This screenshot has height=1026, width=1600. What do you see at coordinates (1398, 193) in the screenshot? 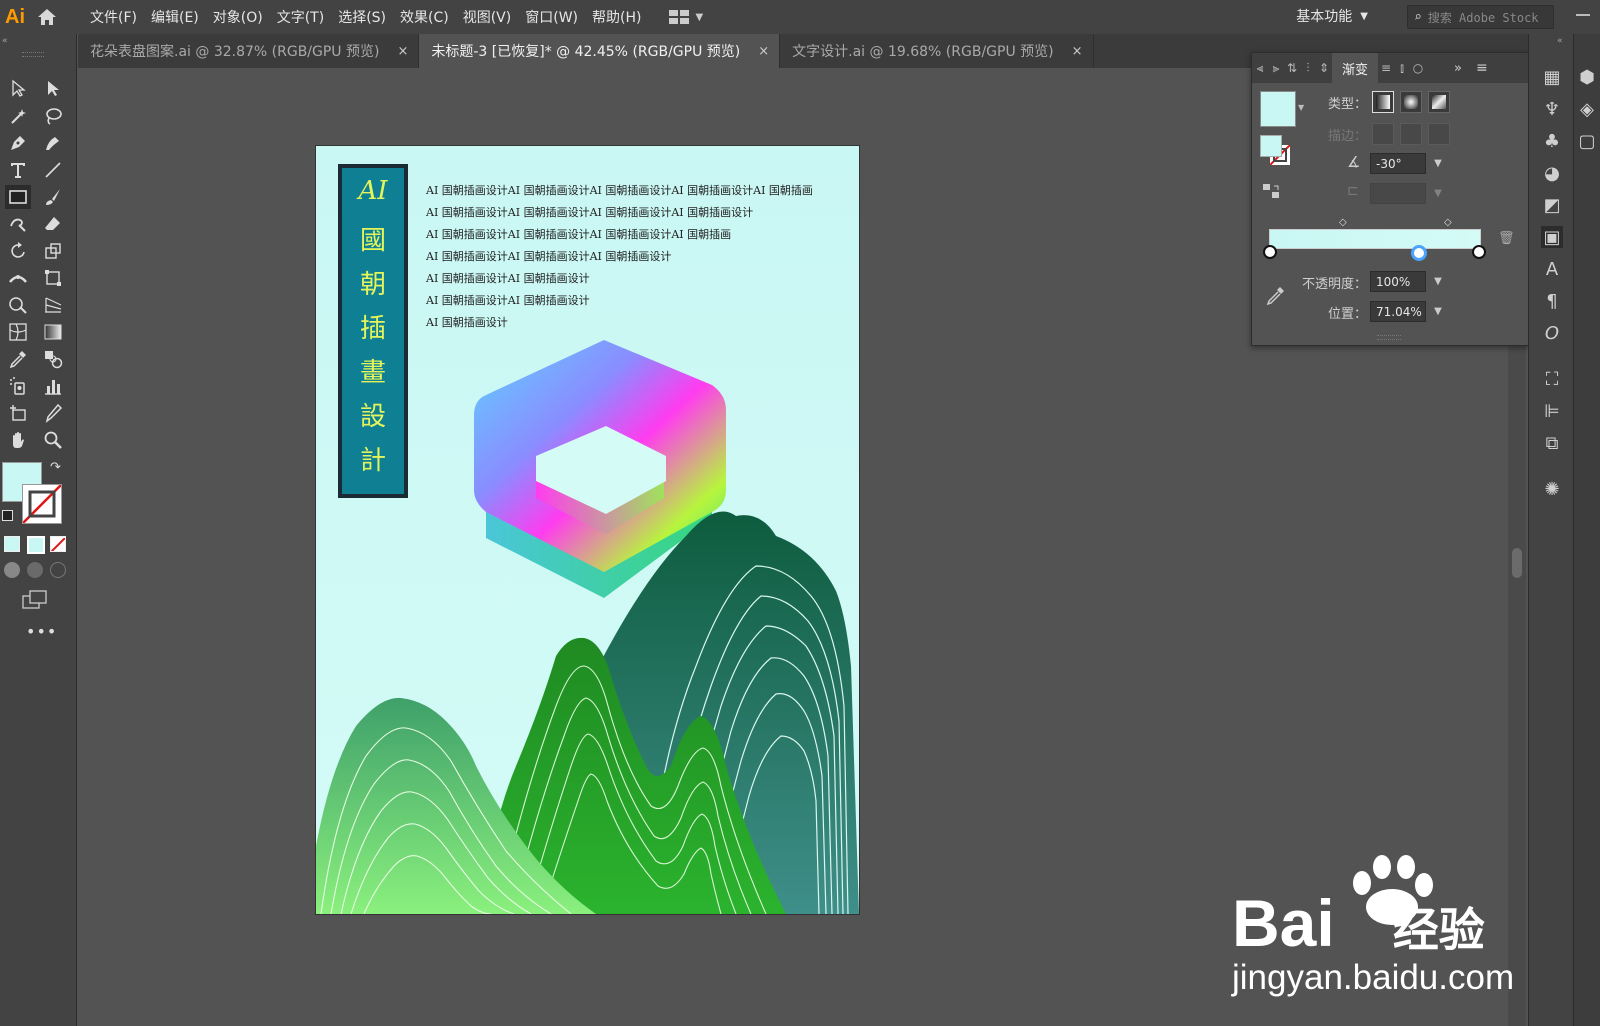
I see `aspect-ratio-input` at bounding box center [1398, 193].